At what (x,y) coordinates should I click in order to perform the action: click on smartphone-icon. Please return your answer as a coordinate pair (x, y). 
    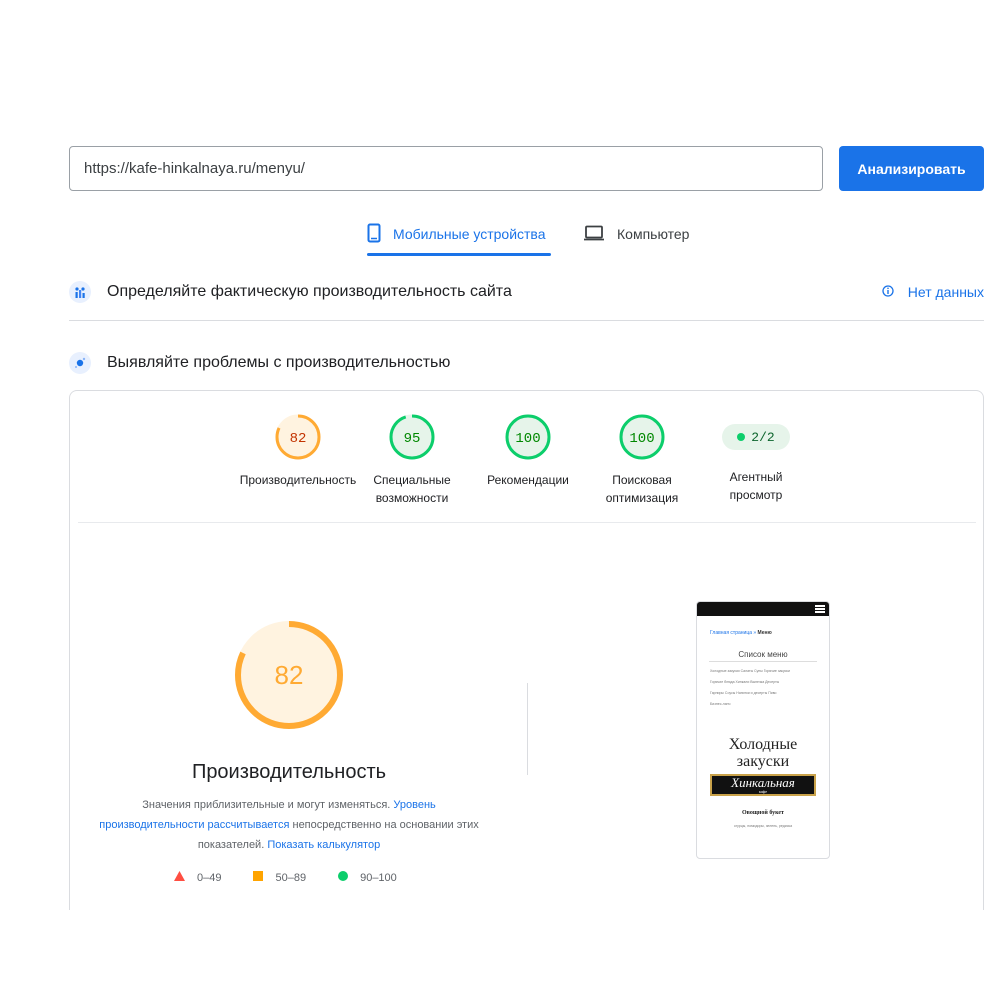
    Looking at the image, I should click on (374, 234).